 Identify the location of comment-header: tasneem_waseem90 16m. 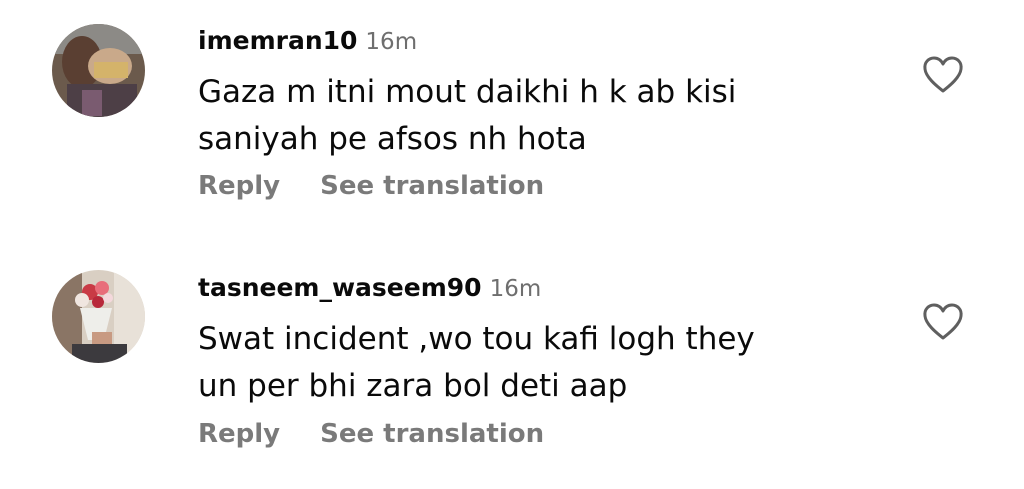
(369, 287).